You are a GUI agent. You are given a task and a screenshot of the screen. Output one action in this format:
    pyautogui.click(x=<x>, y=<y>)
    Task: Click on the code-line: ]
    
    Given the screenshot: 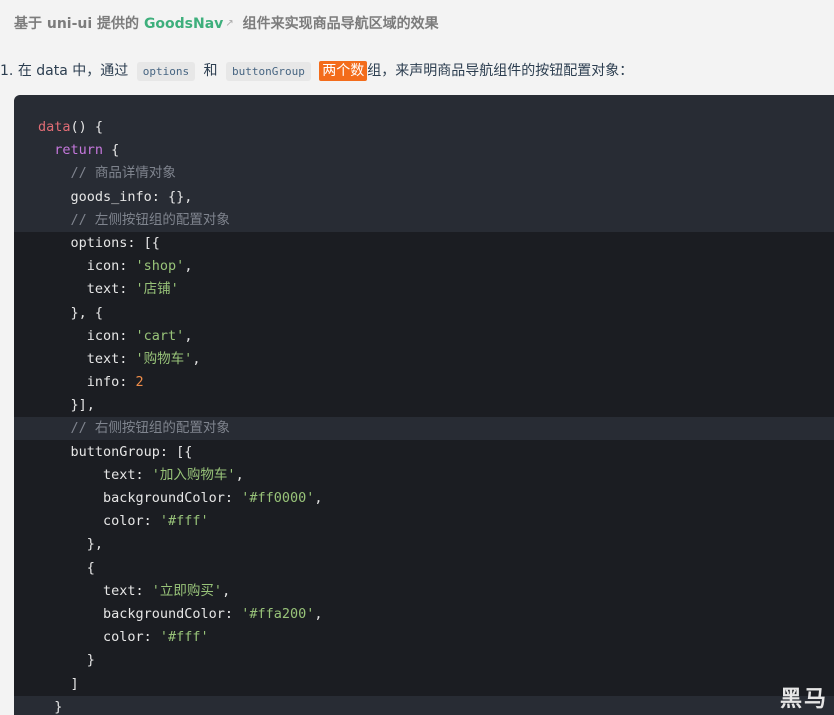 What is the action you would take?
    pyautogui.click(x=58, y=683)
    